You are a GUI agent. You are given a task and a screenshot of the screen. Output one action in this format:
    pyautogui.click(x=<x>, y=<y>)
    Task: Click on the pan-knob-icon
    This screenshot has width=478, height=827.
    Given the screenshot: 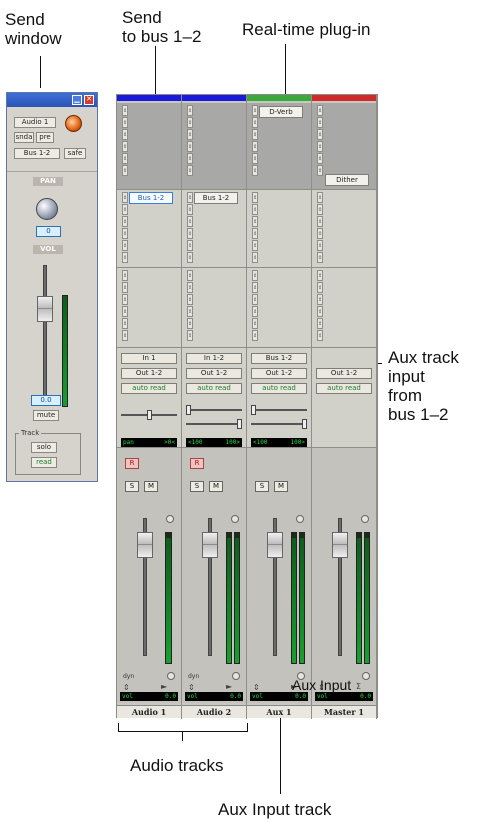 What is the action you would take?
    pyautogui.click(x=47, y=209)
    